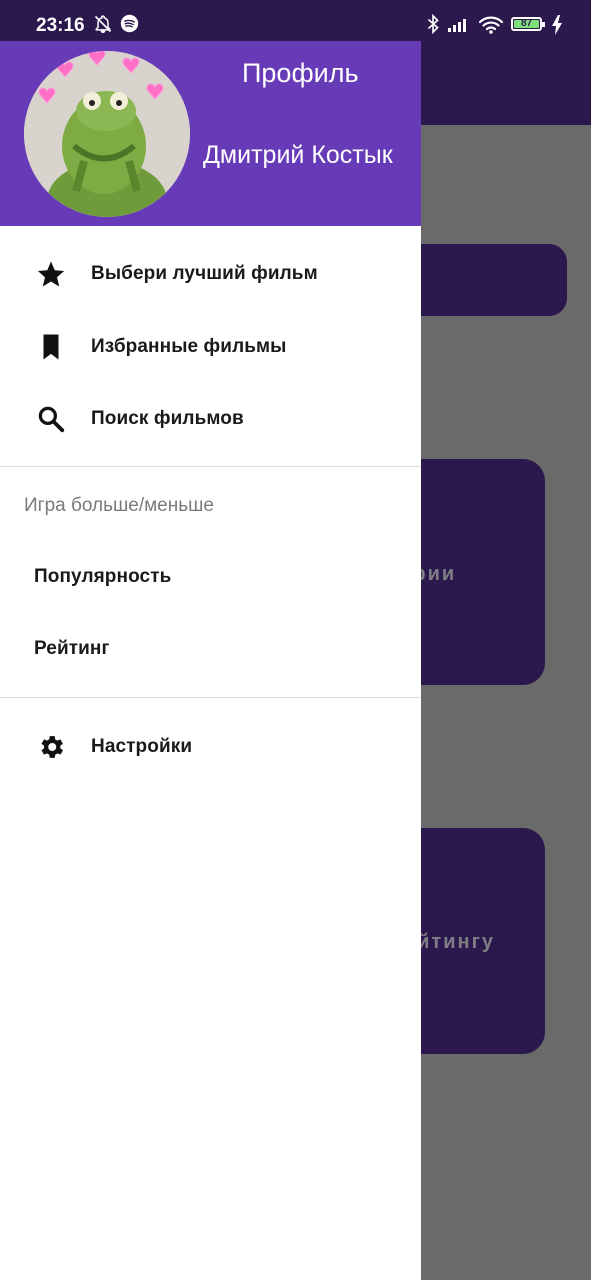  What do you see at coordinates (142, 746) in the screenshot?
I see `menu-item-label: Настройки` at bounding box center [142, 746].